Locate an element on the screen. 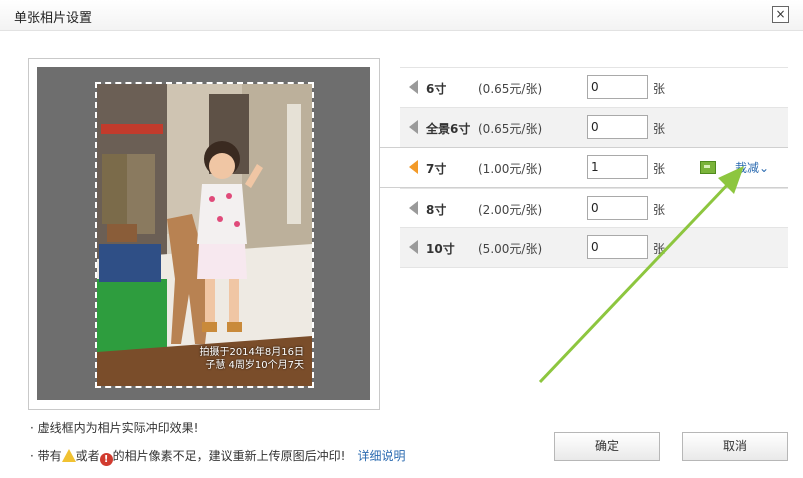  ok-button: 确定 is located at coordinates (607, 446).